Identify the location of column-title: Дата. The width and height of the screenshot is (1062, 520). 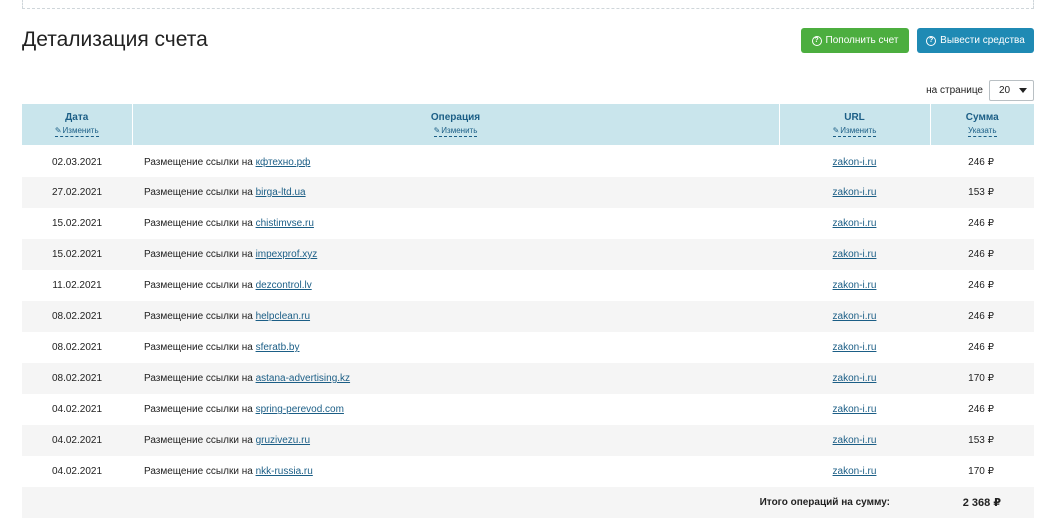
(77, 117).